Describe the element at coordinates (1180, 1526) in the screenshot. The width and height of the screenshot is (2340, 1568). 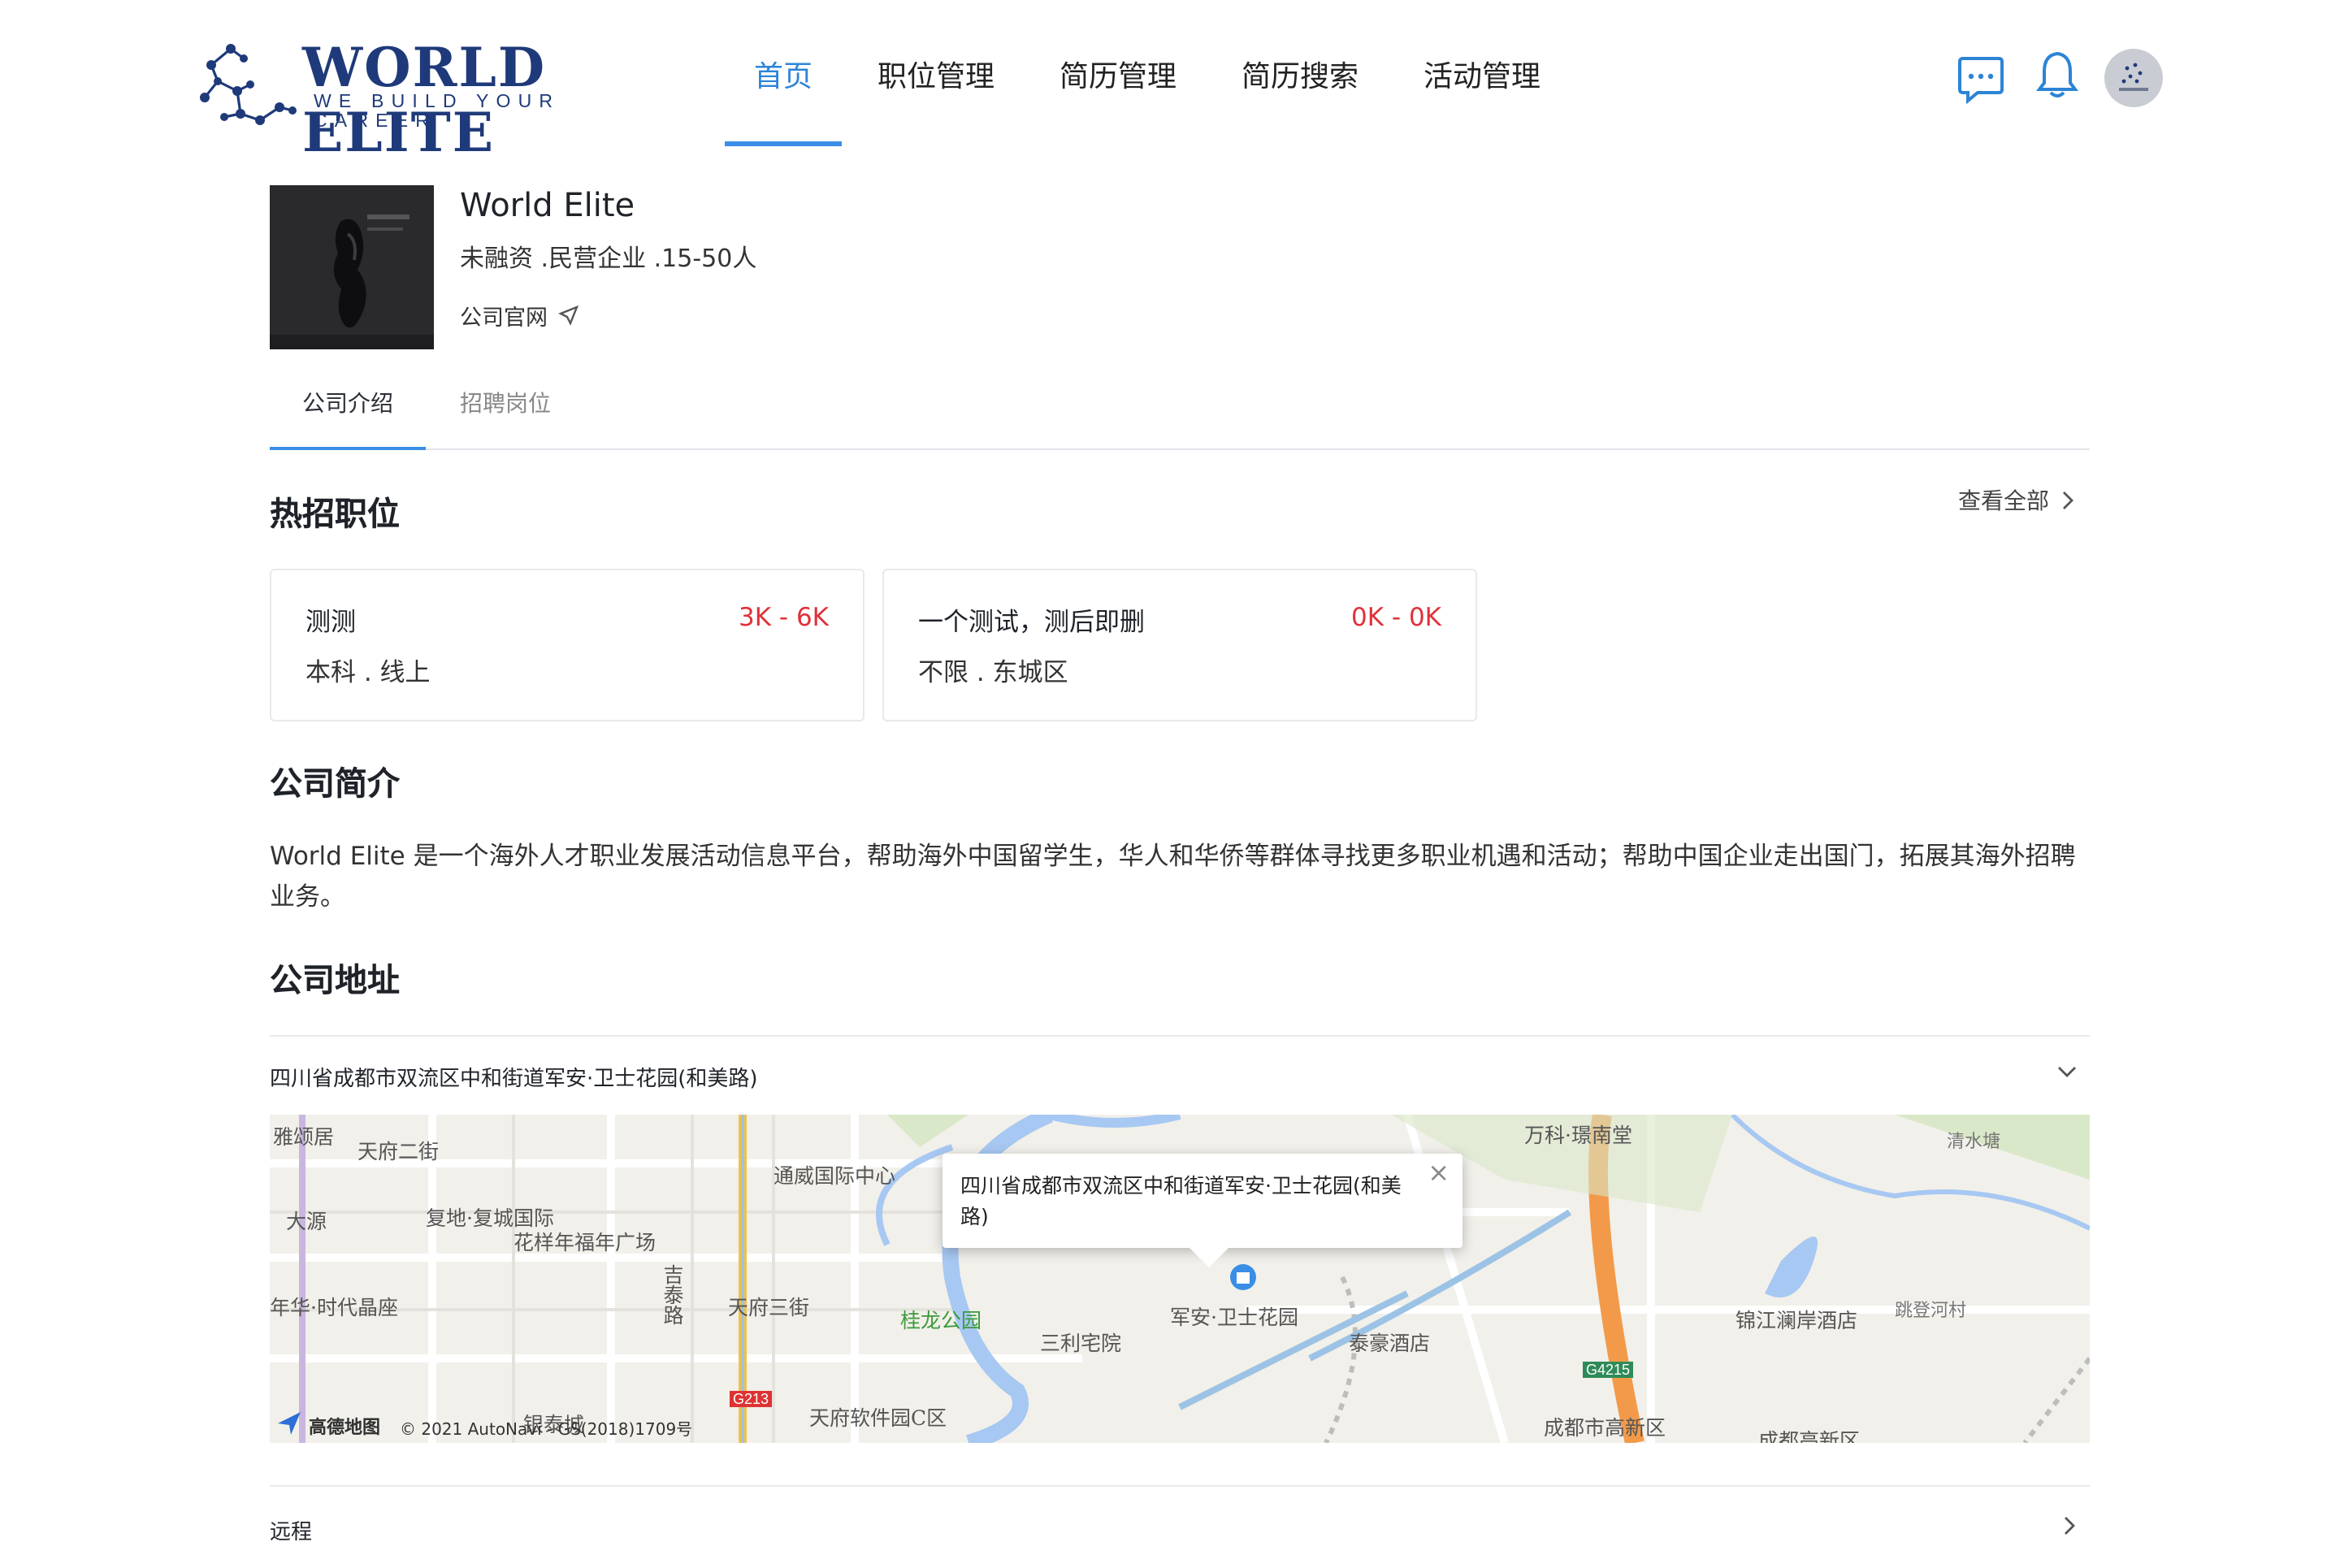
I see `remote-row: 远程` at that location.